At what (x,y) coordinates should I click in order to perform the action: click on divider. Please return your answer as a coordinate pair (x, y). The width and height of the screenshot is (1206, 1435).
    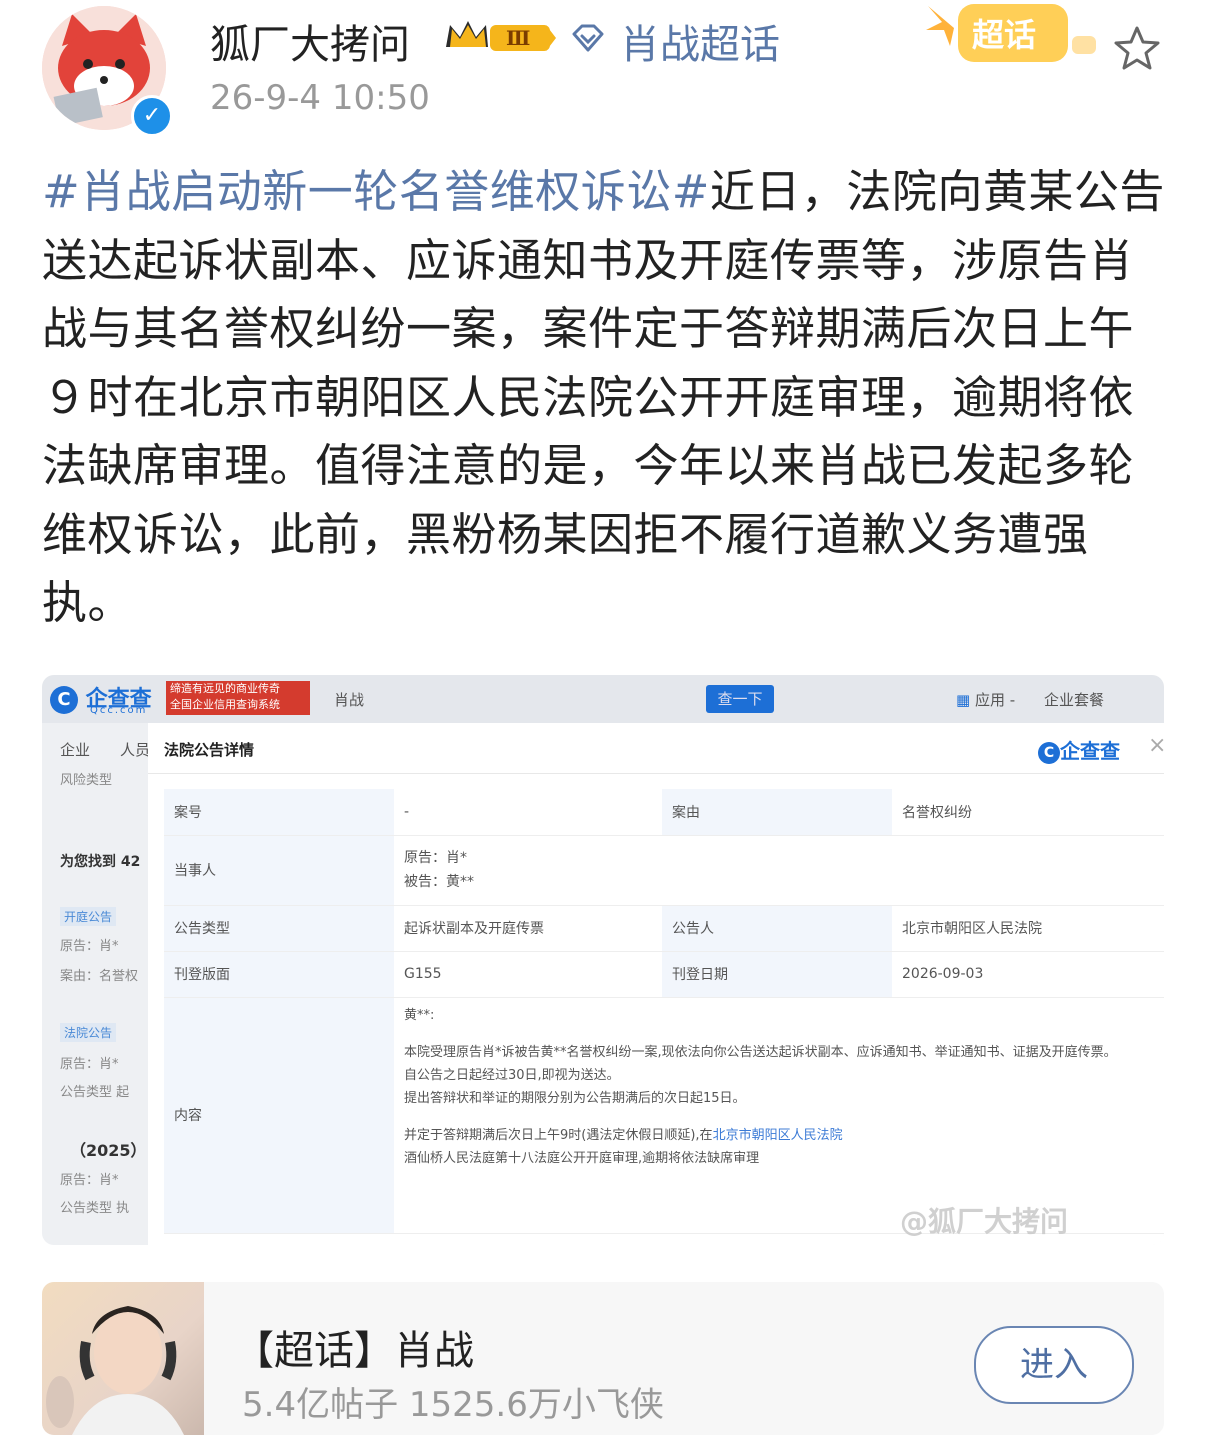
    Looking at the image, I should click on (656, 773).